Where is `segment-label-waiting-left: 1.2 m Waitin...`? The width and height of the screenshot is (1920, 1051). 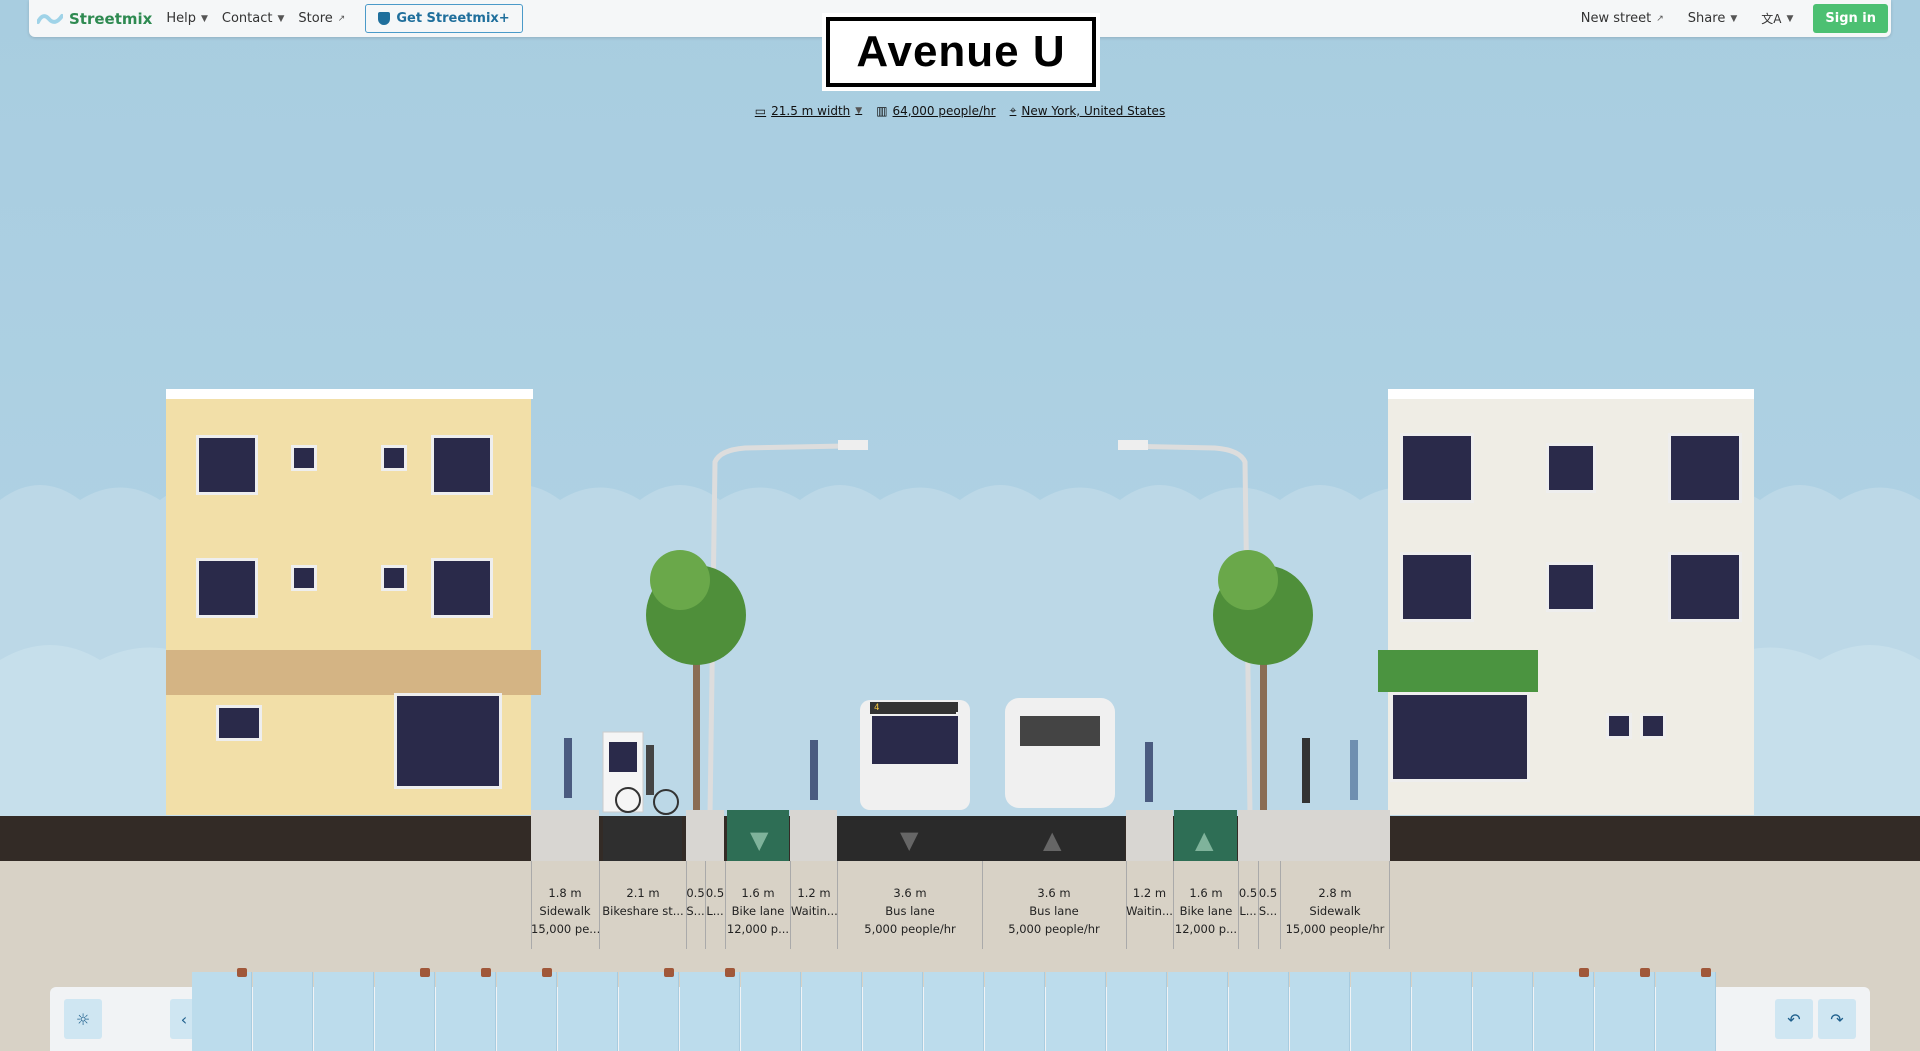
segment-label-waiting-left: 1.2 m Waitin... is located at coordinates (814, 902).